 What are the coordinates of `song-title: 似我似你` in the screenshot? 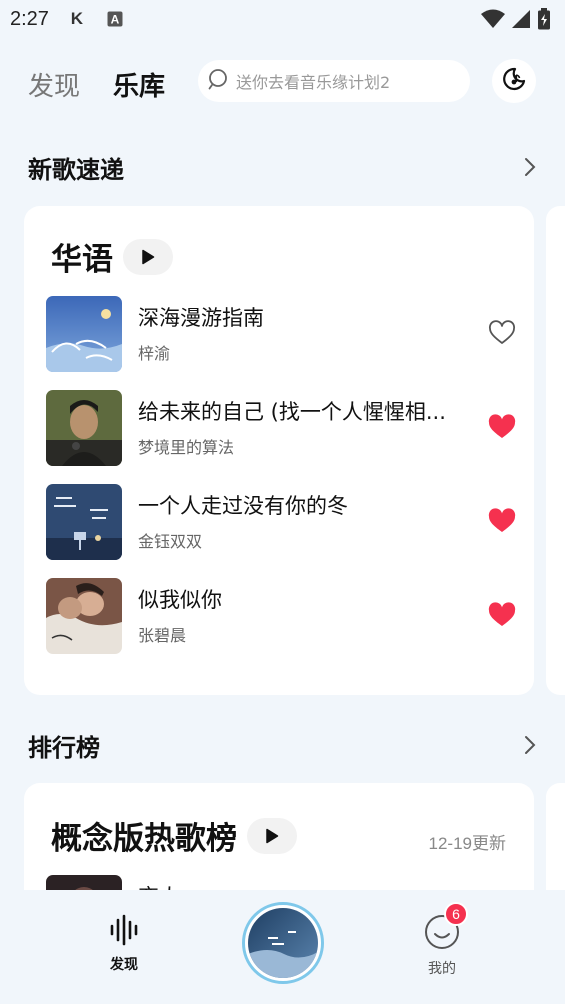 It's located at (180, 600).